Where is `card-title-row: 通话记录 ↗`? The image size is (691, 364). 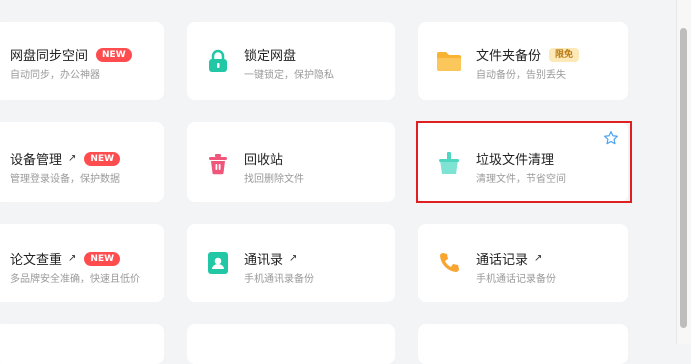
card-title-row: 通话记录 ↗ is located at coordinates (509, 258).